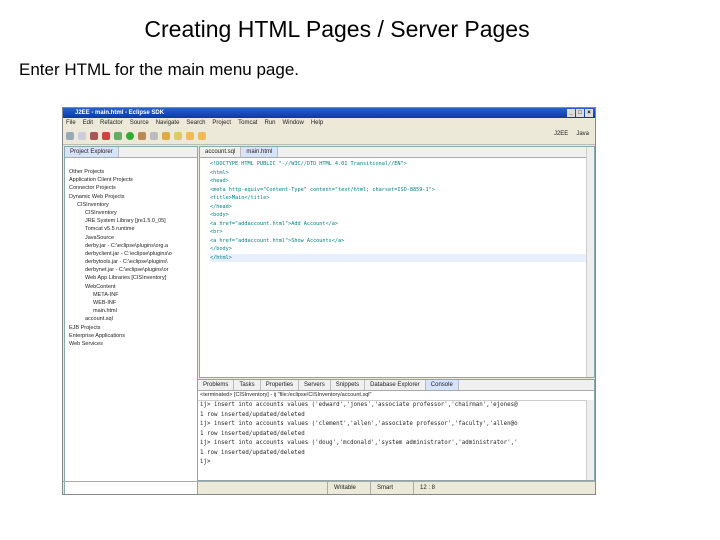  I want to click on back-icon, so click(190, 136).